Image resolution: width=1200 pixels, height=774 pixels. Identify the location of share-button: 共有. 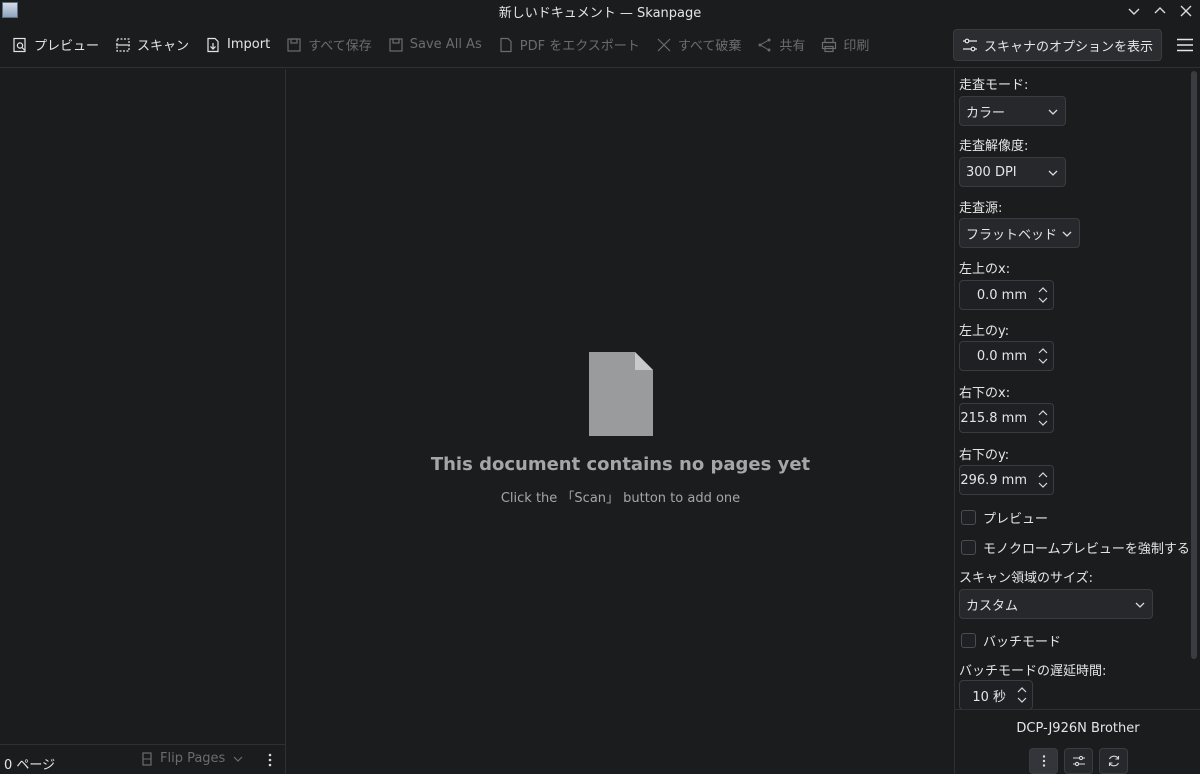
(781, 45).